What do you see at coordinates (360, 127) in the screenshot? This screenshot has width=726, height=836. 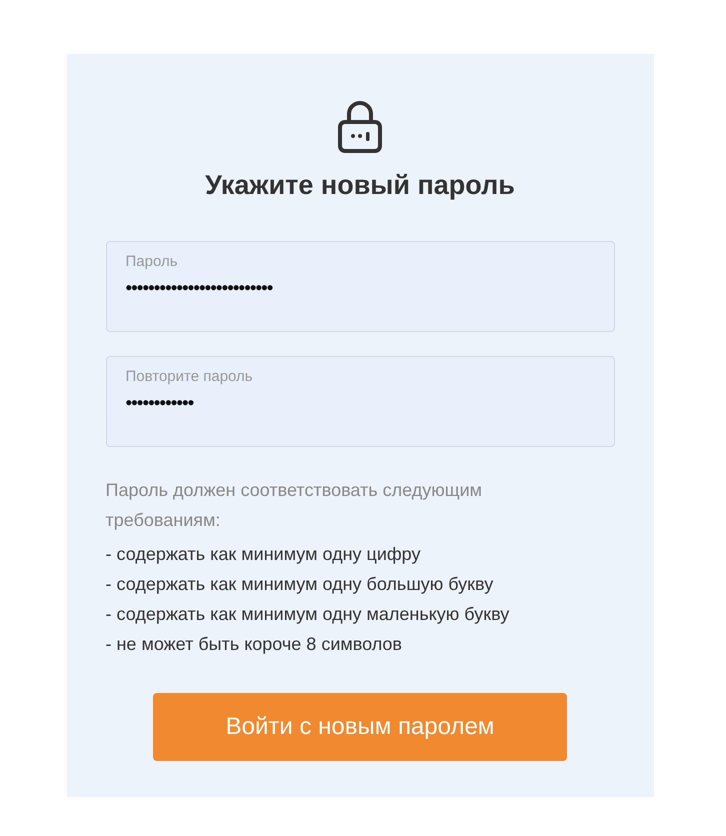 I see `lock-icon` at bounding box center [360, 127].